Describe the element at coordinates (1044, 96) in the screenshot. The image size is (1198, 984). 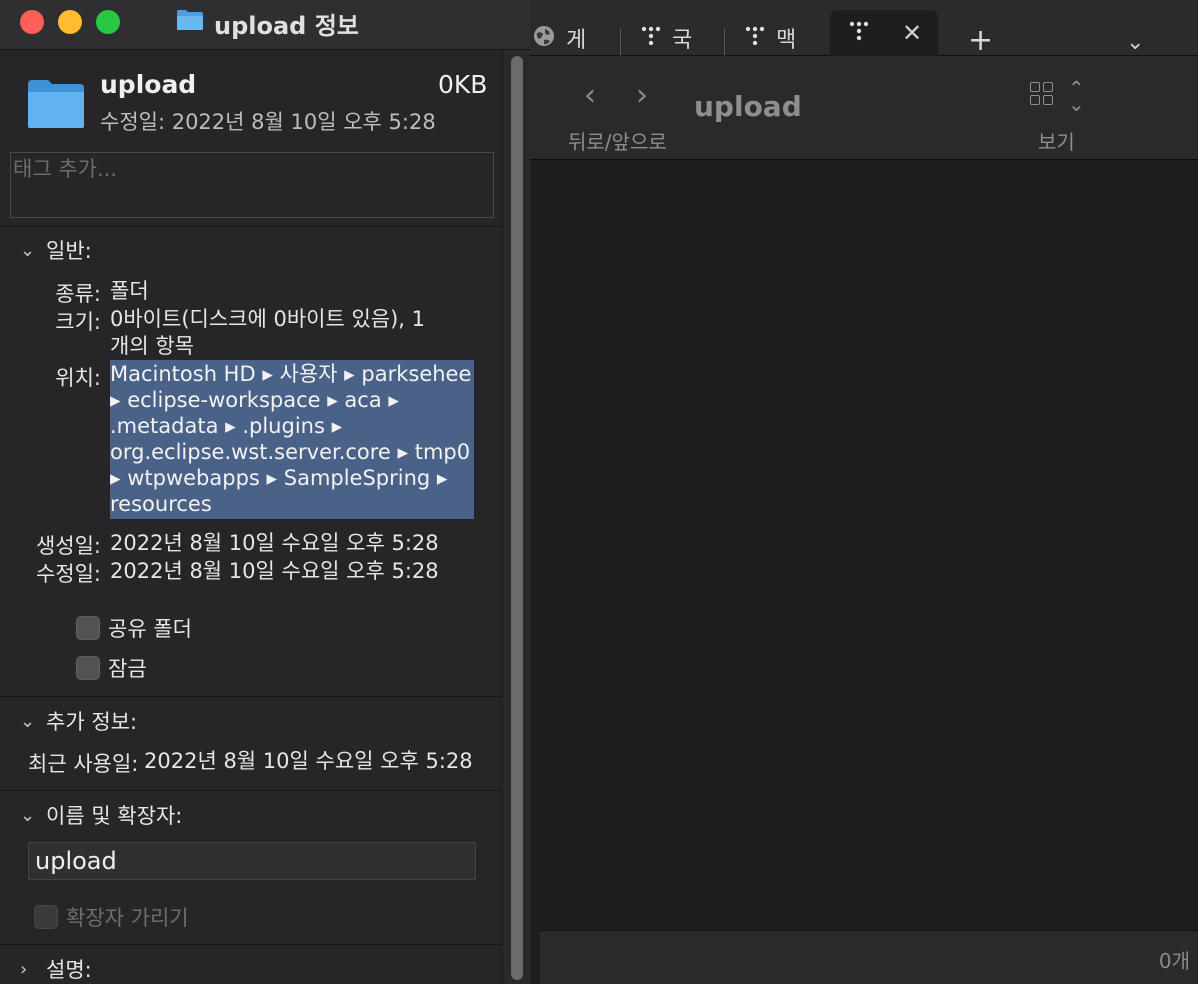
I see `grid-view-icon` at that location.